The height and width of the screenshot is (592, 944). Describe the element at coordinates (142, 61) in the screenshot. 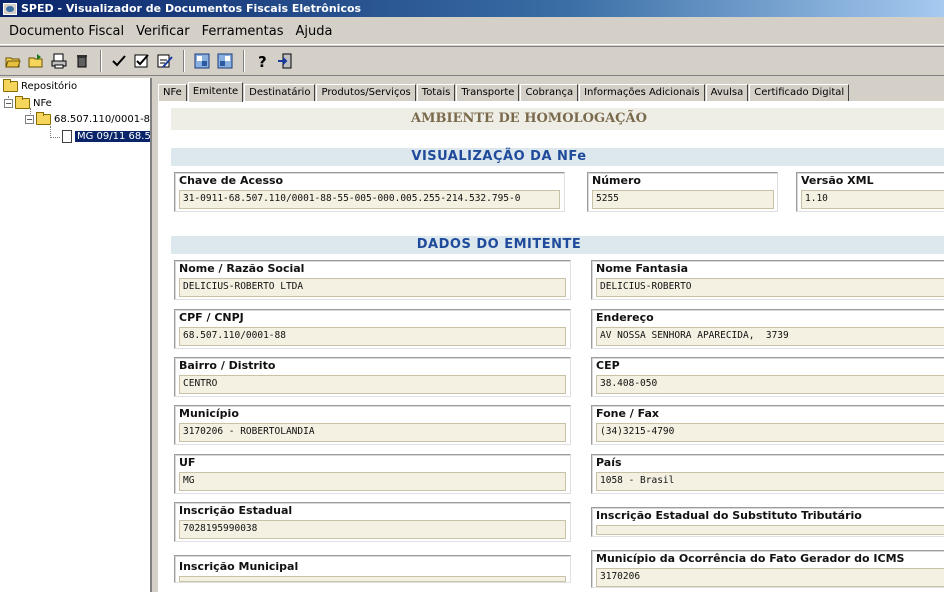

I see `check-box-icon` at that location.